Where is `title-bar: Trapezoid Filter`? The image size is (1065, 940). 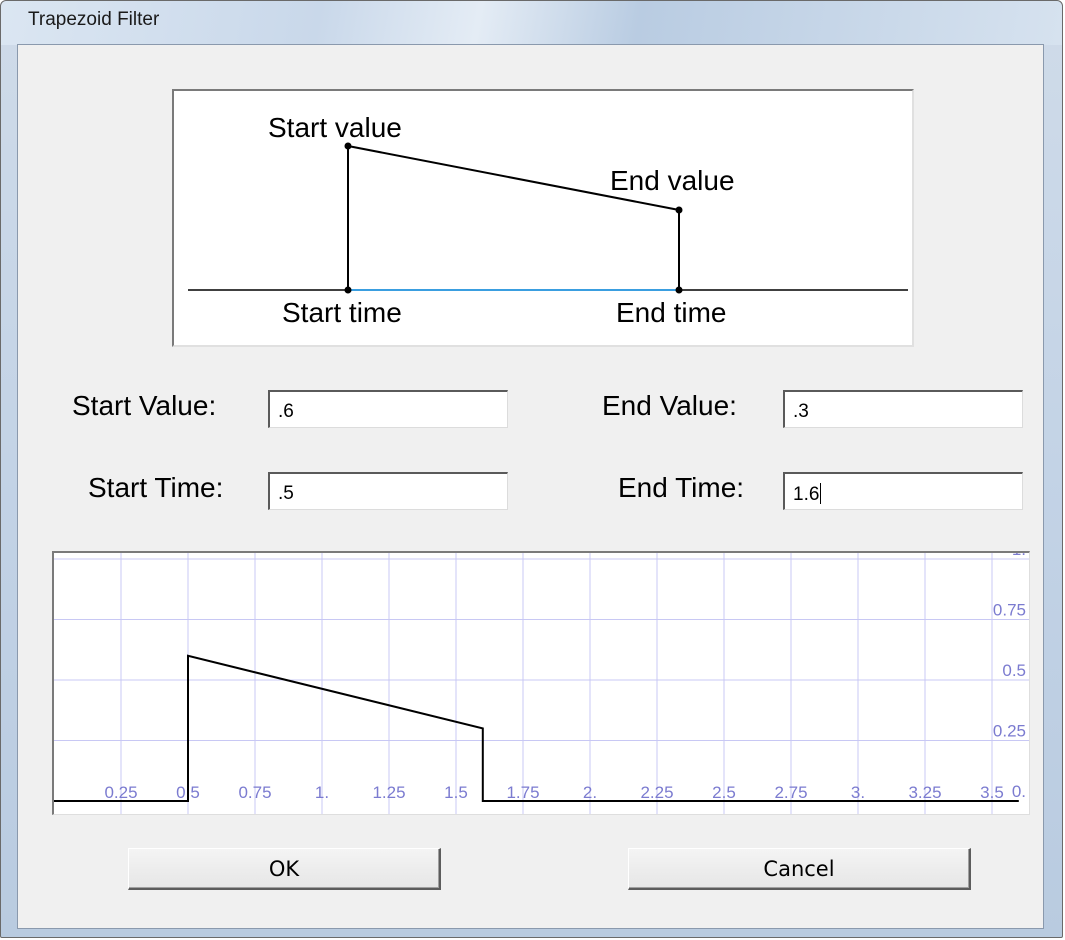
title-bar: Trapezoid Filter is located at coordinates (531, 23).